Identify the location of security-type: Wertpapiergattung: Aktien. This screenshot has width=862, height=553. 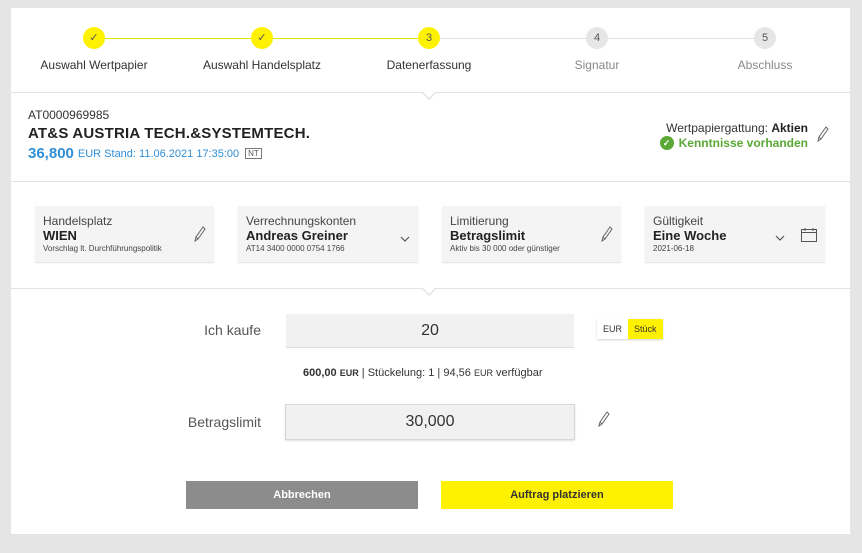
(737, 128).